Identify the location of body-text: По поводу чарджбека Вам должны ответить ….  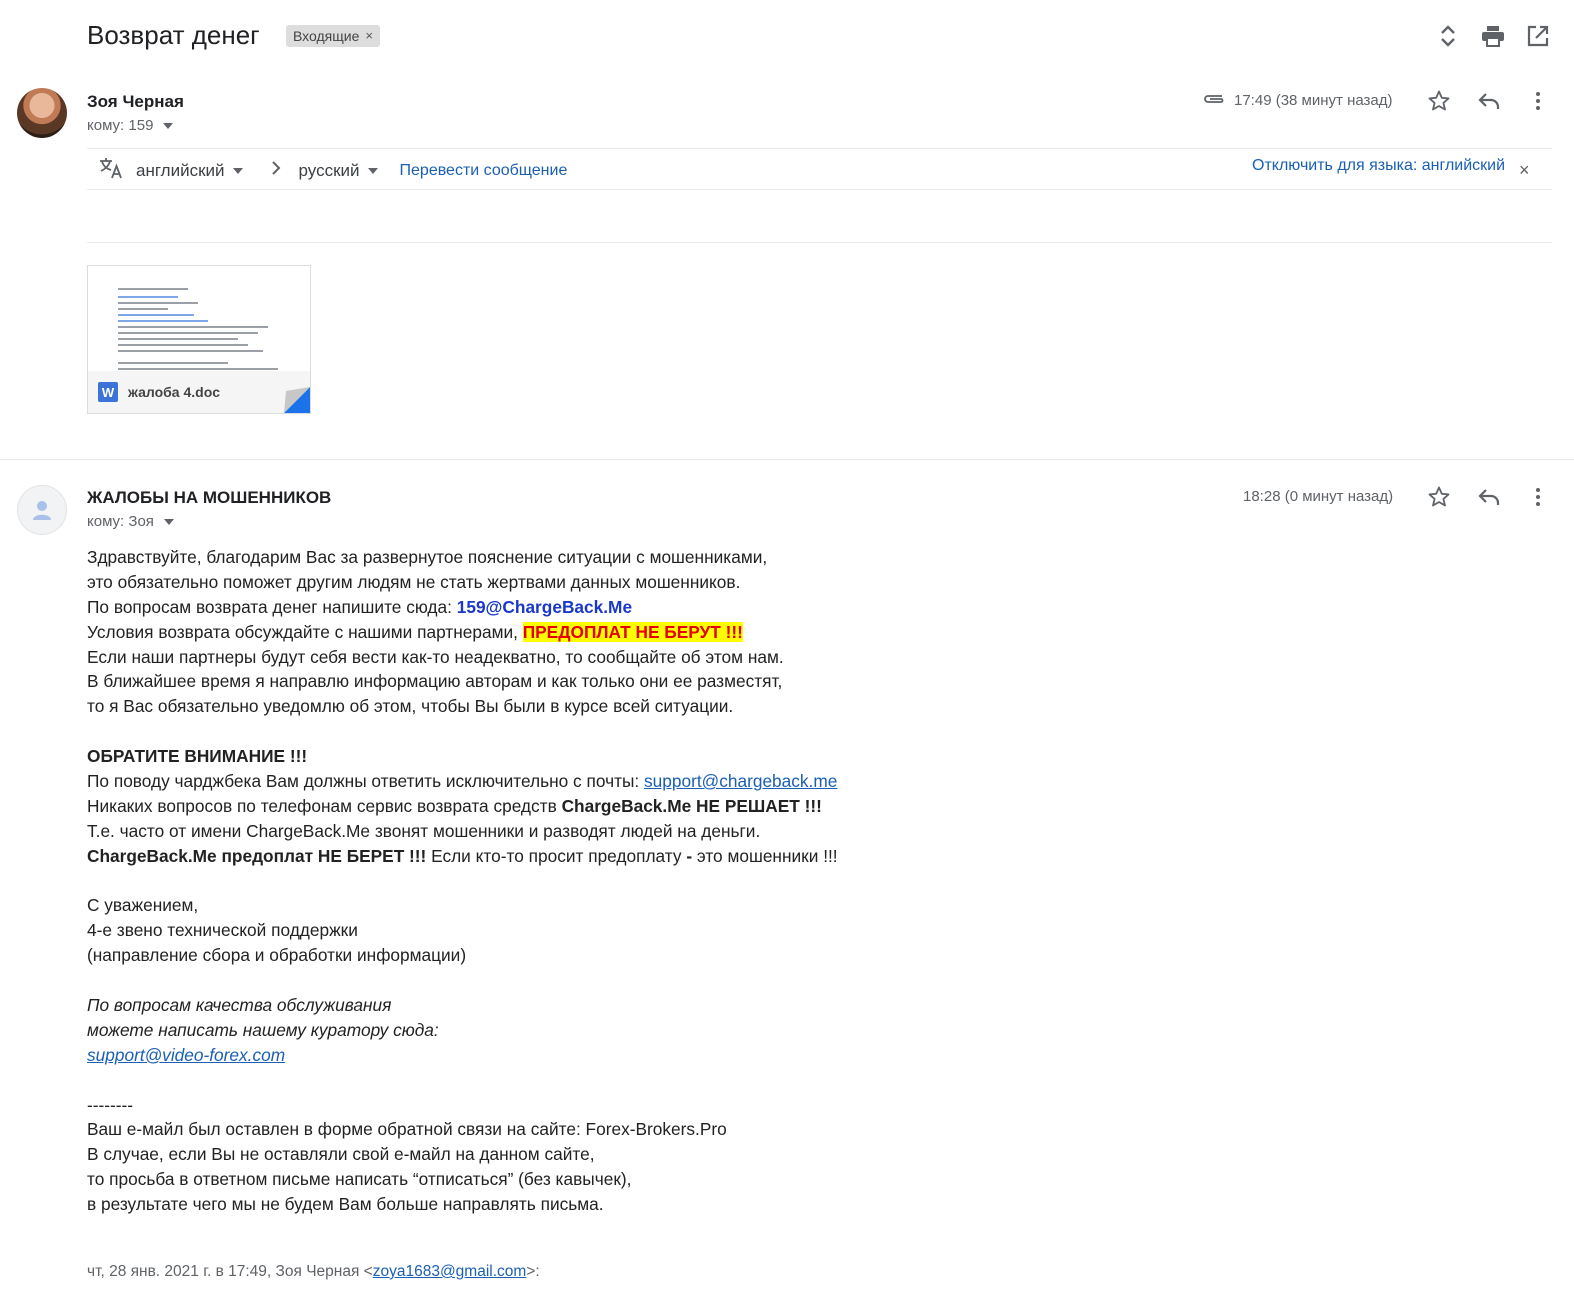
(366, 781).